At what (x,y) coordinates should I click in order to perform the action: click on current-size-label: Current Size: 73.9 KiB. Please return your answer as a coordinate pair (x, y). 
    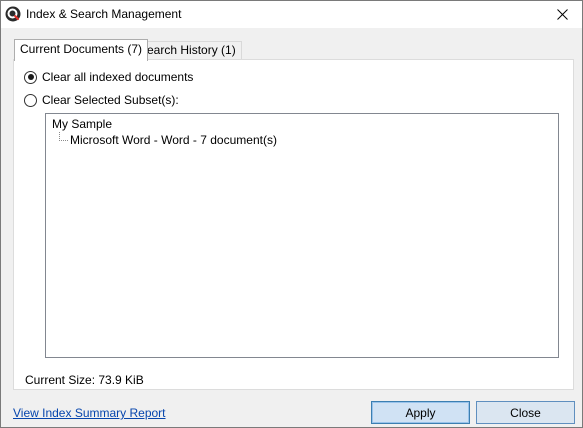
    Looking at the image, I should click on (84, 380).